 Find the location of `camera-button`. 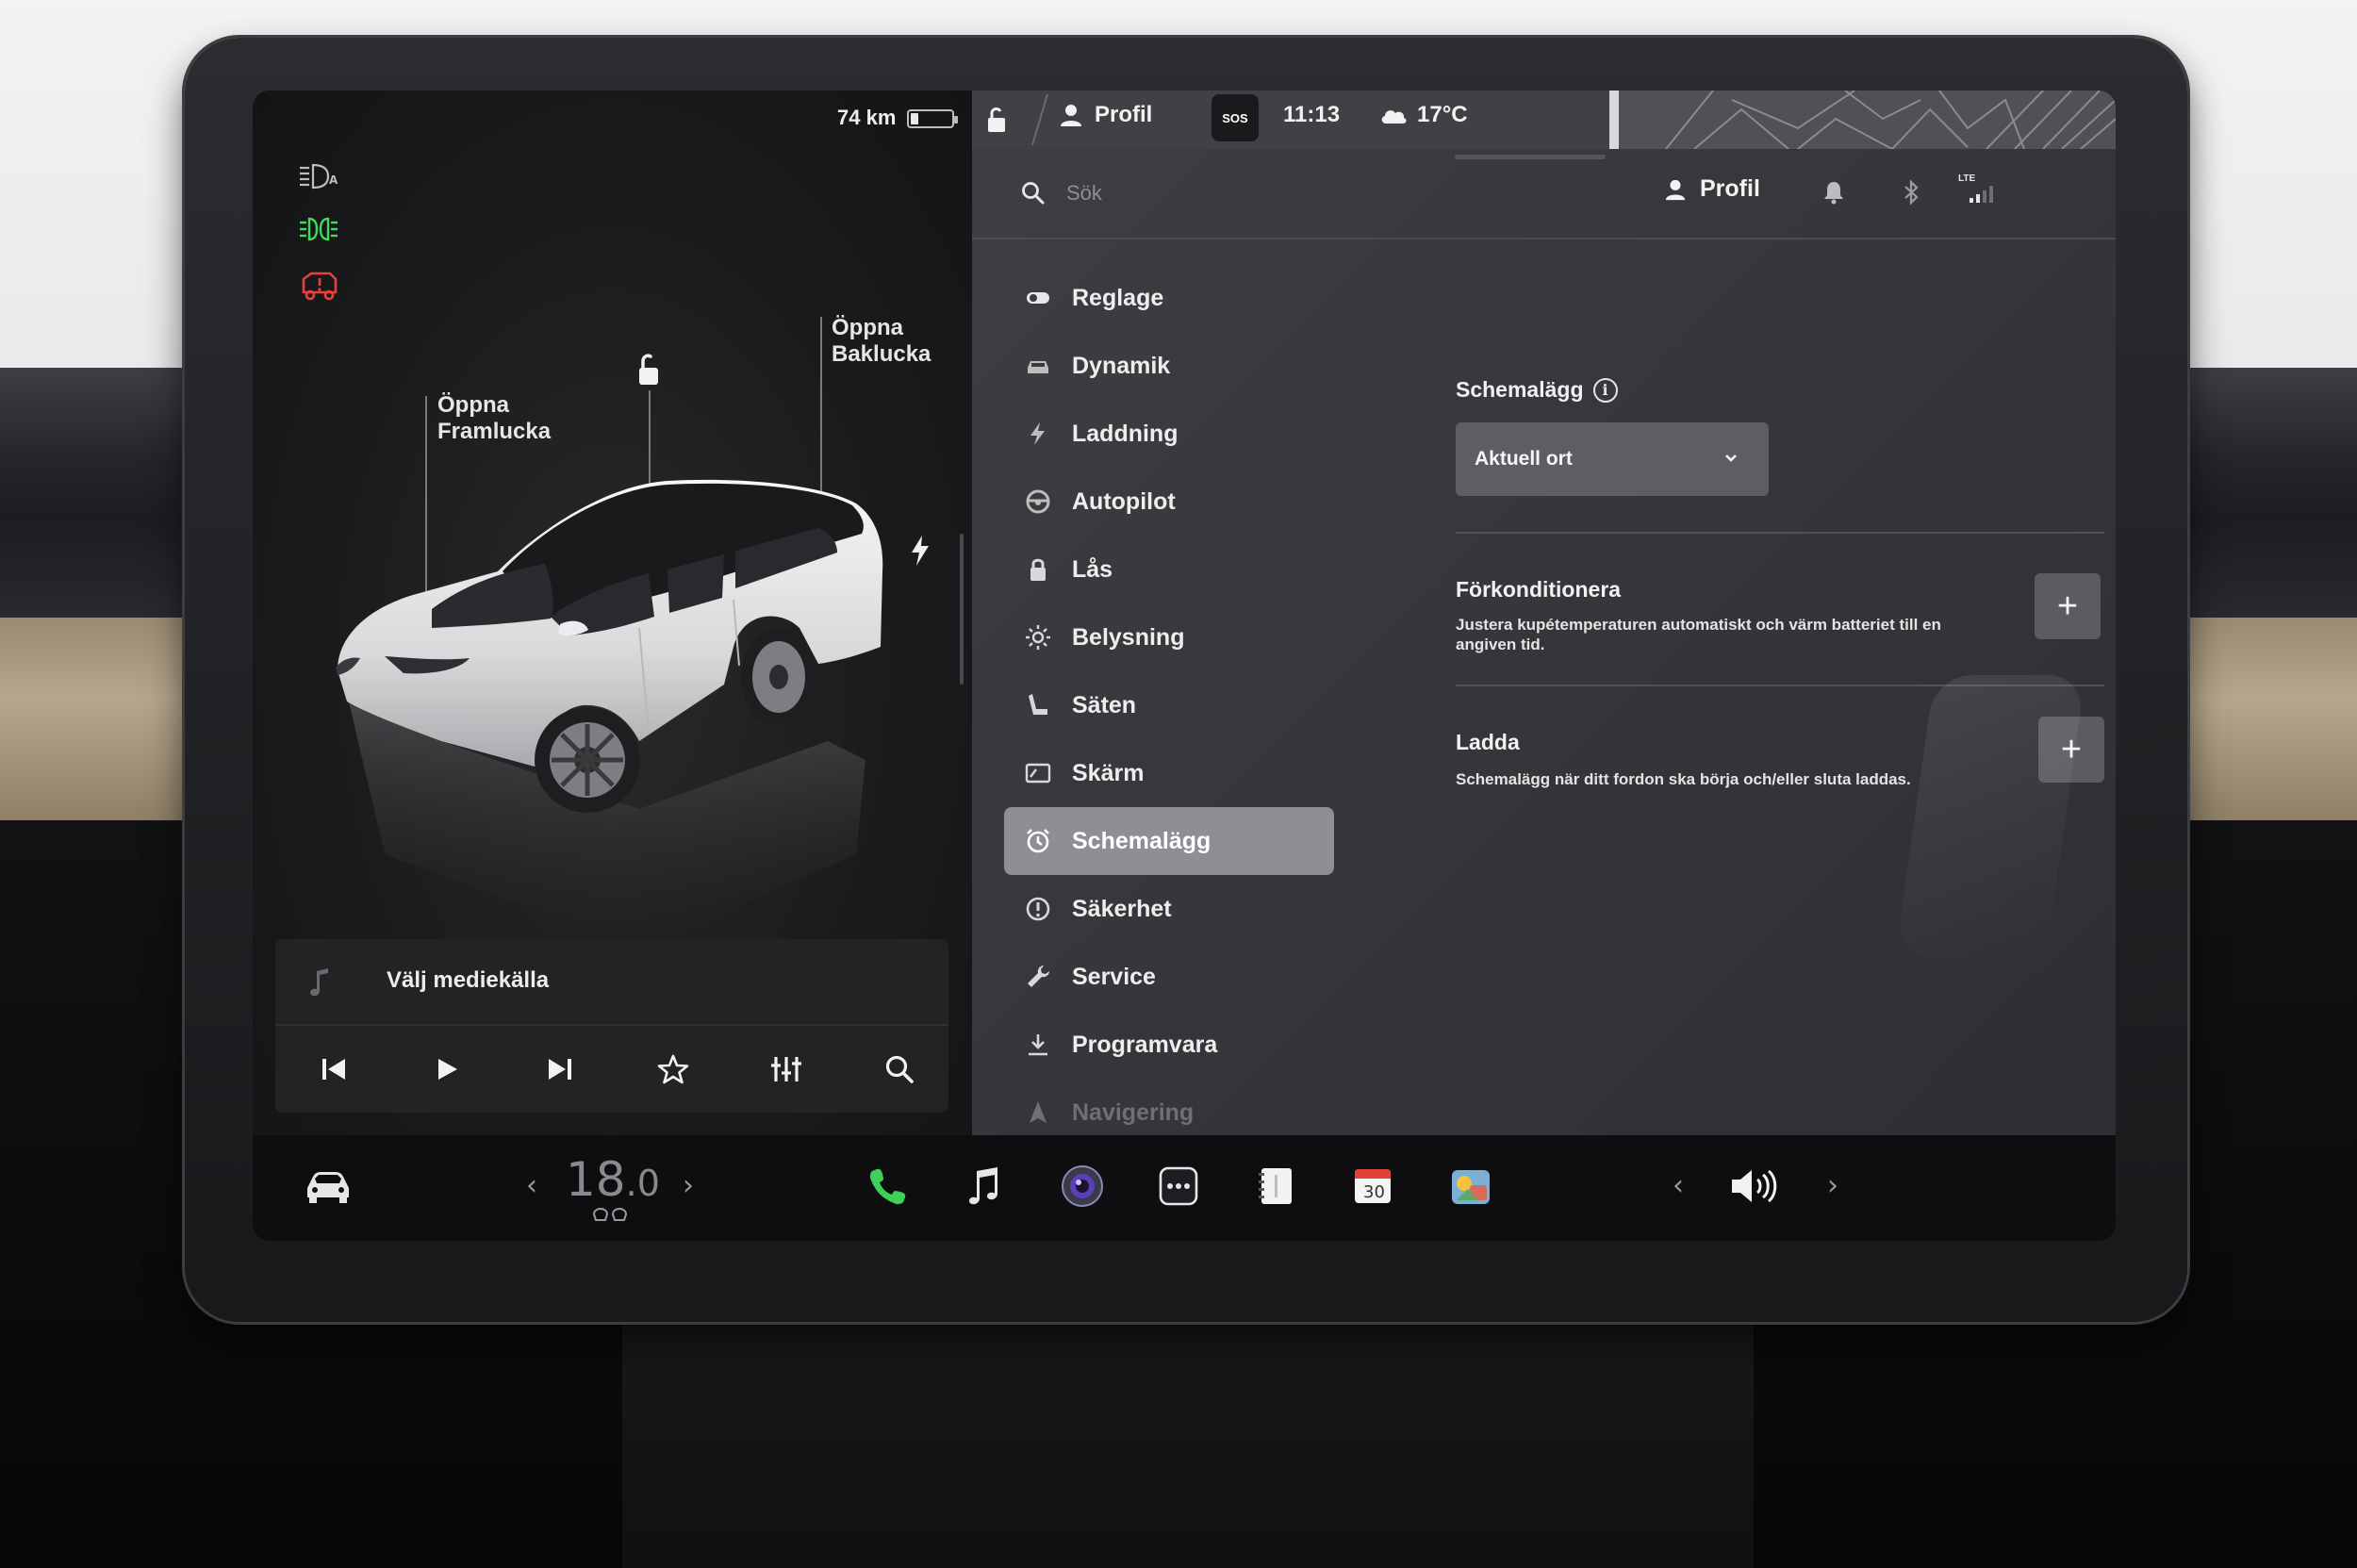

camera-button is located at coordinates (1082, 1187).